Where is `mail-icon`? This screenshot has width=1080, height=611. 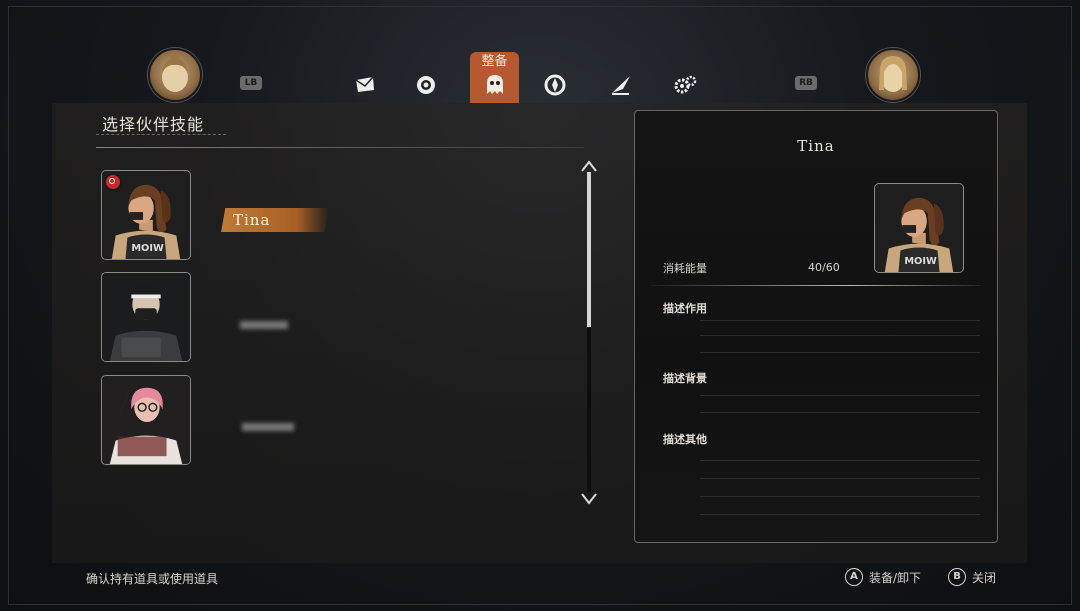
mail-icon is located at coordinates (365, 85).